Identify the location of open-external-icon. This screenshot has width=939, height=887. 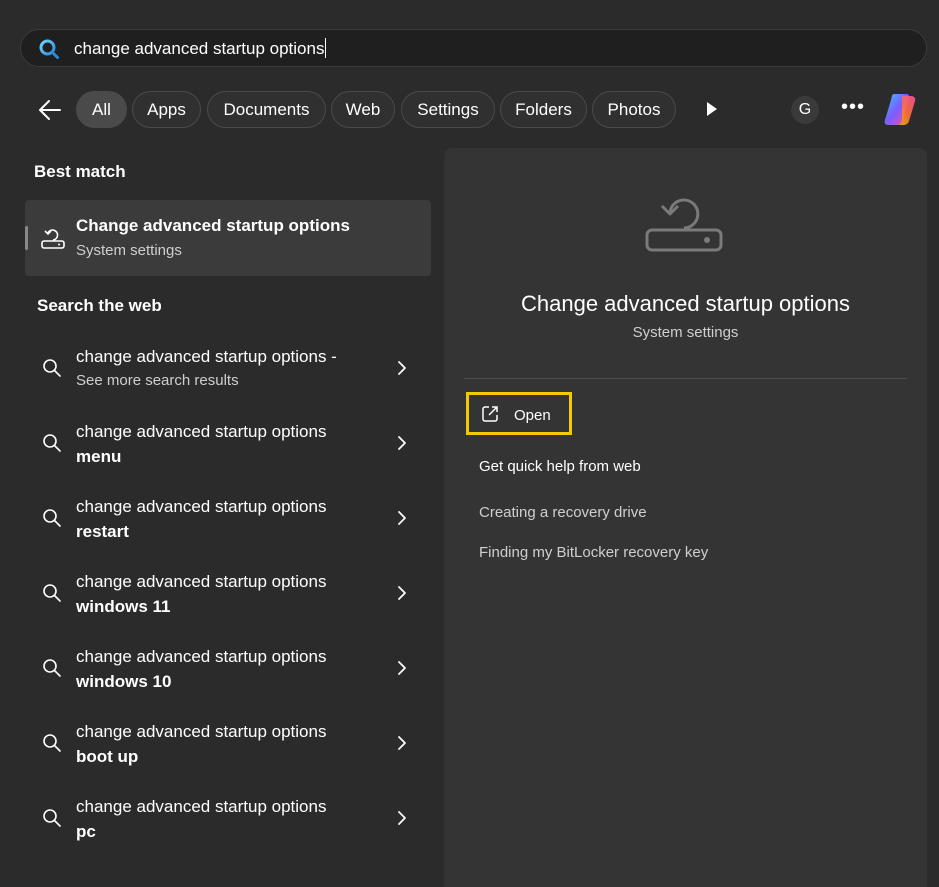
(490, 414).